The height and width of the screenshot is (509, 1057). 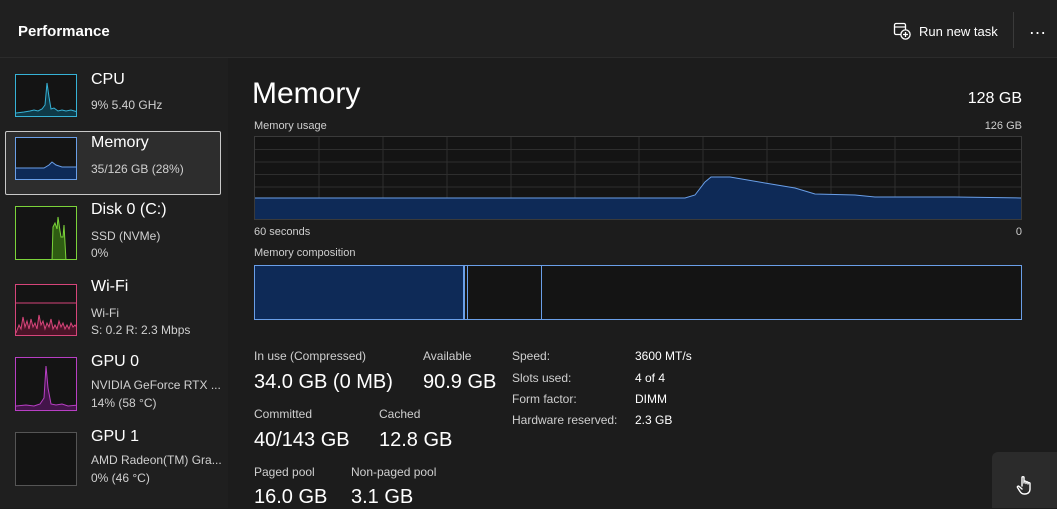 I want to click on committed-label: Committed, so click(x=283, y=414).